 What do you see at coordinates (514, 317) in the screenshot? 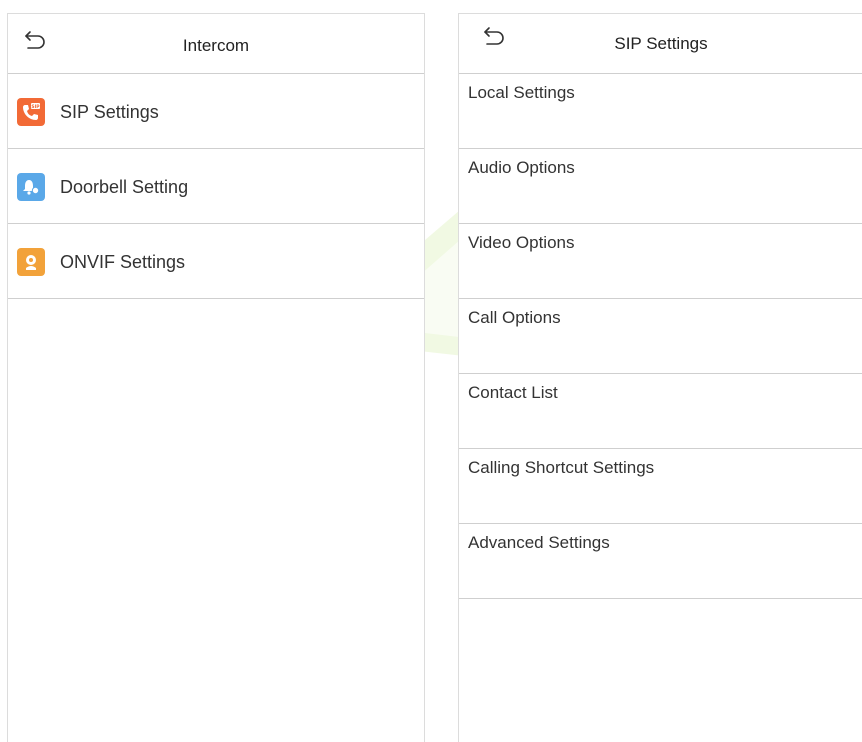
I see `setting-item-label: Call Options` at bounding box center [514, 317].